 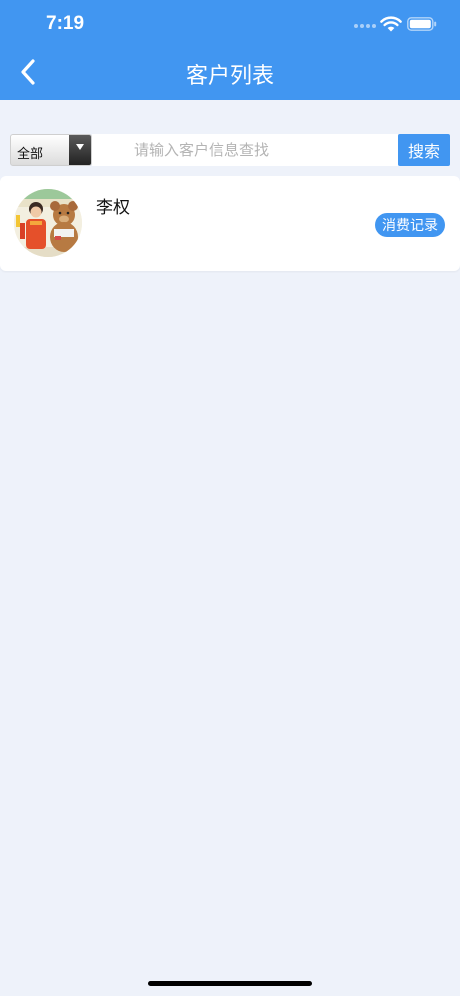 I want to click on wifi-icon, so click(x=391, y=24).